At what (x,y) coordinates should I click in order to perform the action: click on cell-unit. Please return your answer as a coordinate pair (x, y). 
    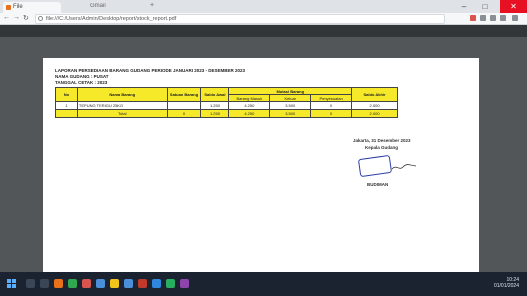
    Looking at the image, I should click on (184, 105).